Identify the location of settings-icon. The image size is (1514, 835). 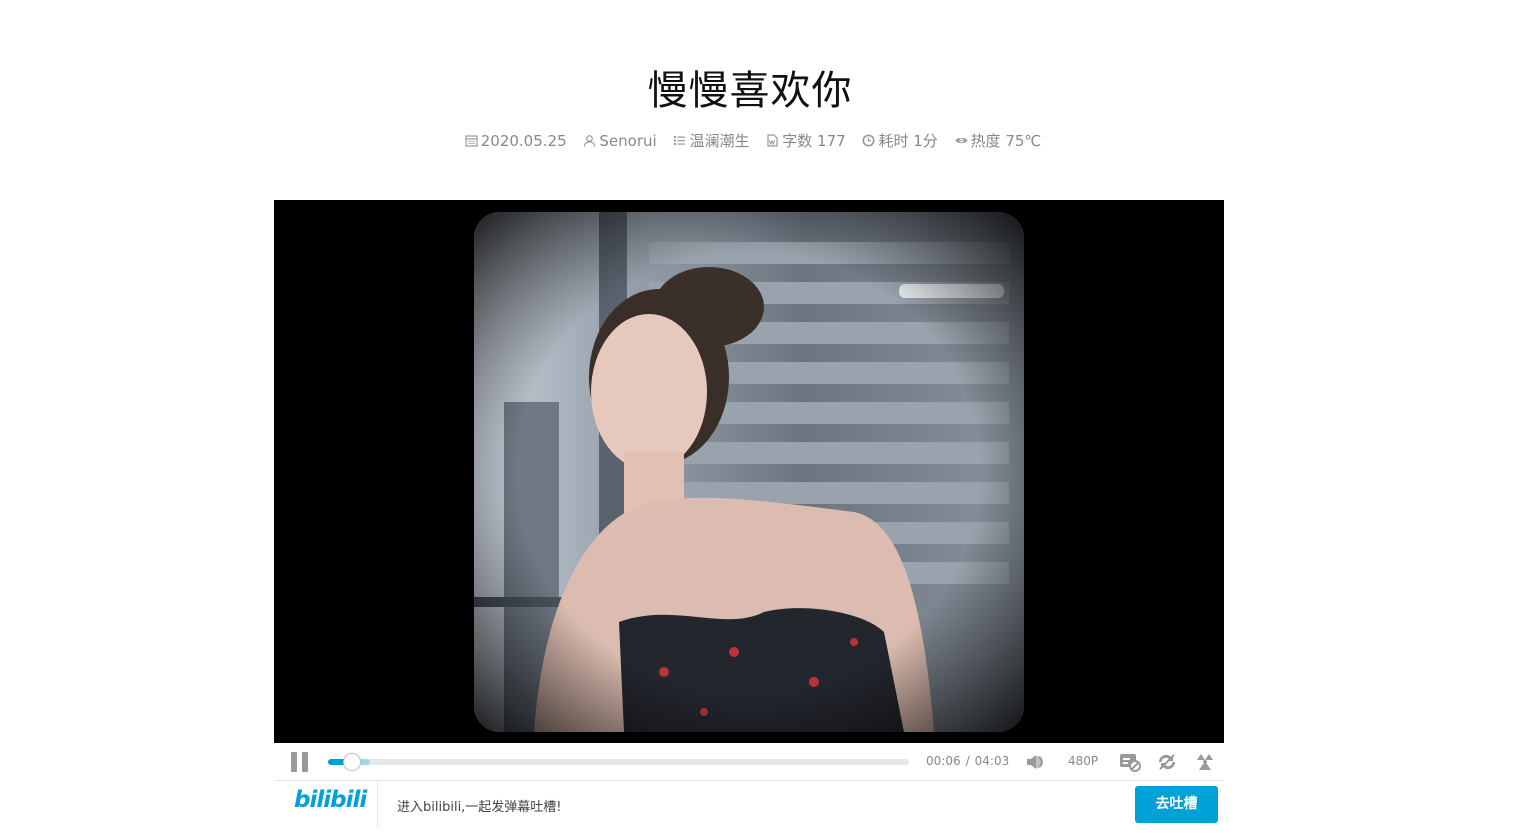
(1205, 762).